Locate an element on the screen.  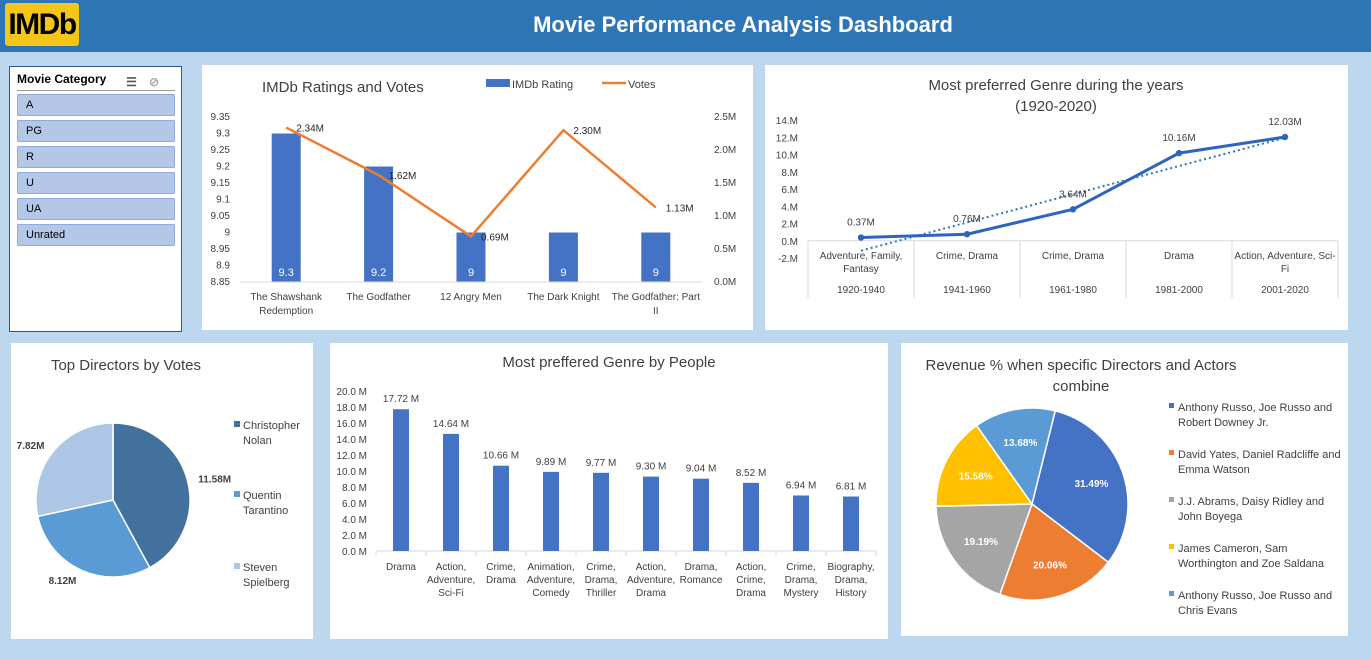
genre-data-label: 17.72 M is located at coordinates (401, 399).